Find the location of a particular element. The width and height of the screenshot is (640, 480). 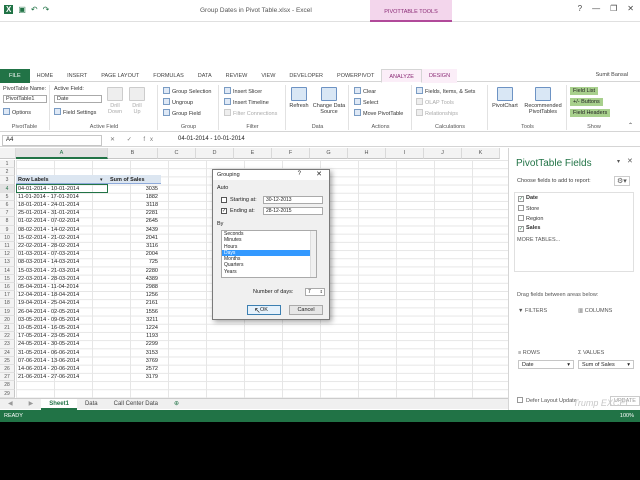

tab-insert: INSERT is located at coordinates (77, 76).